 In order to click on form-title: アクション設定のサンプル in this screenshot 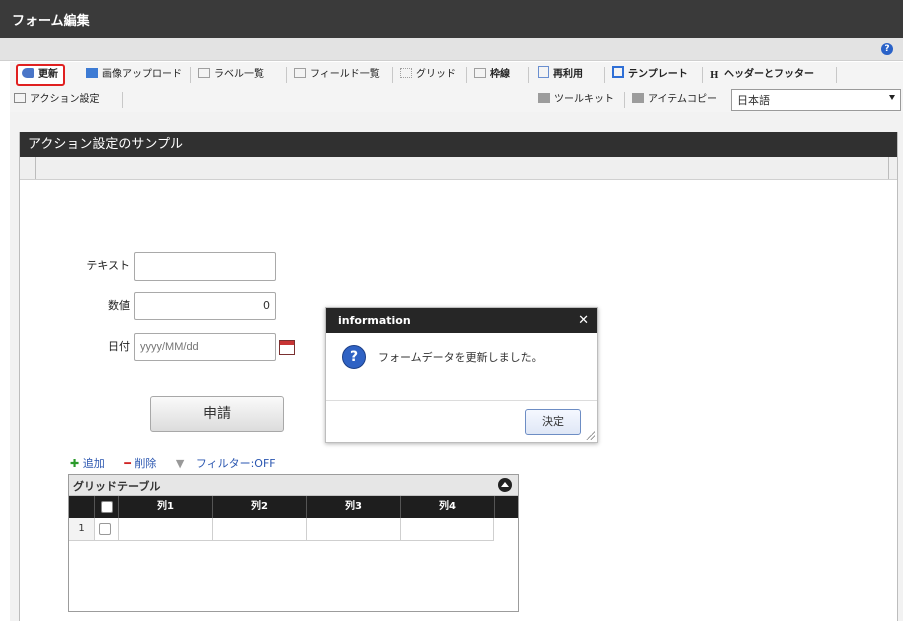, I will do `click(458, 144)`.